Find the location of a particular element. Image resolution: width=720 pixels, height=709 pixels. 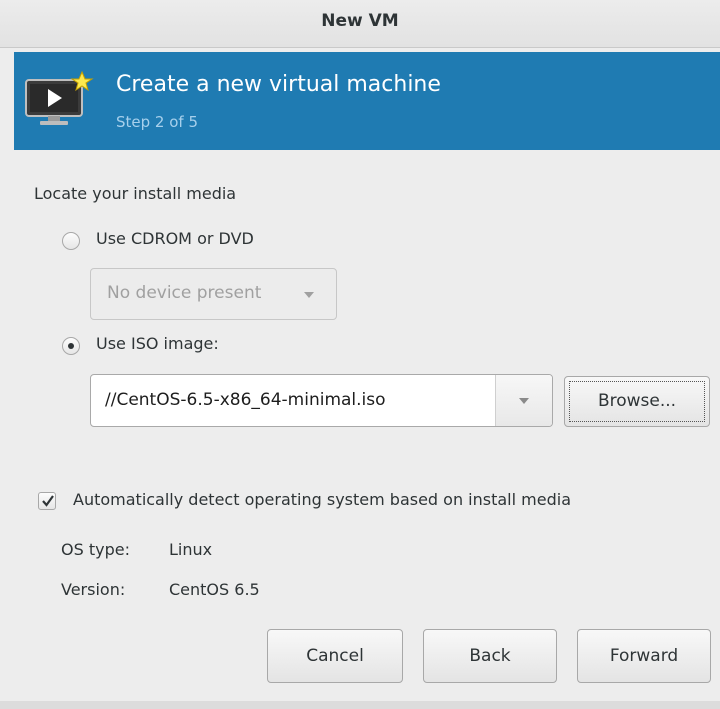

iso-path-dropdown-button is located at coordinates (524, 400).